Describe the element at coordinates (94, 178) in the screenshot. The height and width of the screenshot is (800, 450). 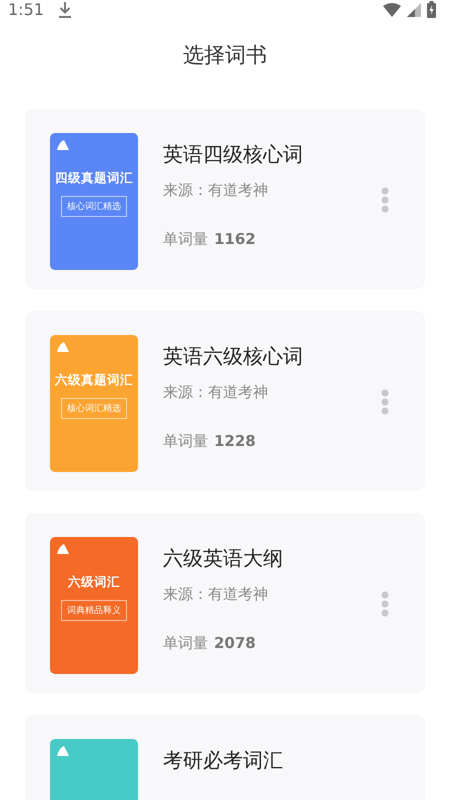
I see `cover-title: 四级真题词汇` at that location.